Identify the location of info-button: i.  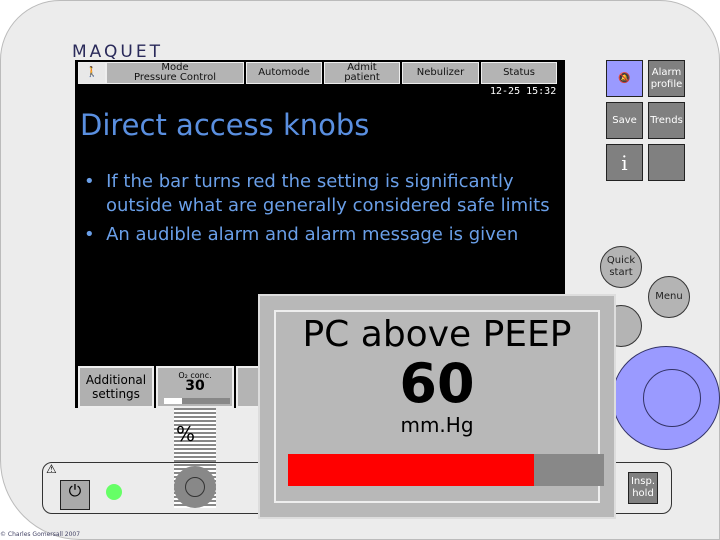
(624, 162).